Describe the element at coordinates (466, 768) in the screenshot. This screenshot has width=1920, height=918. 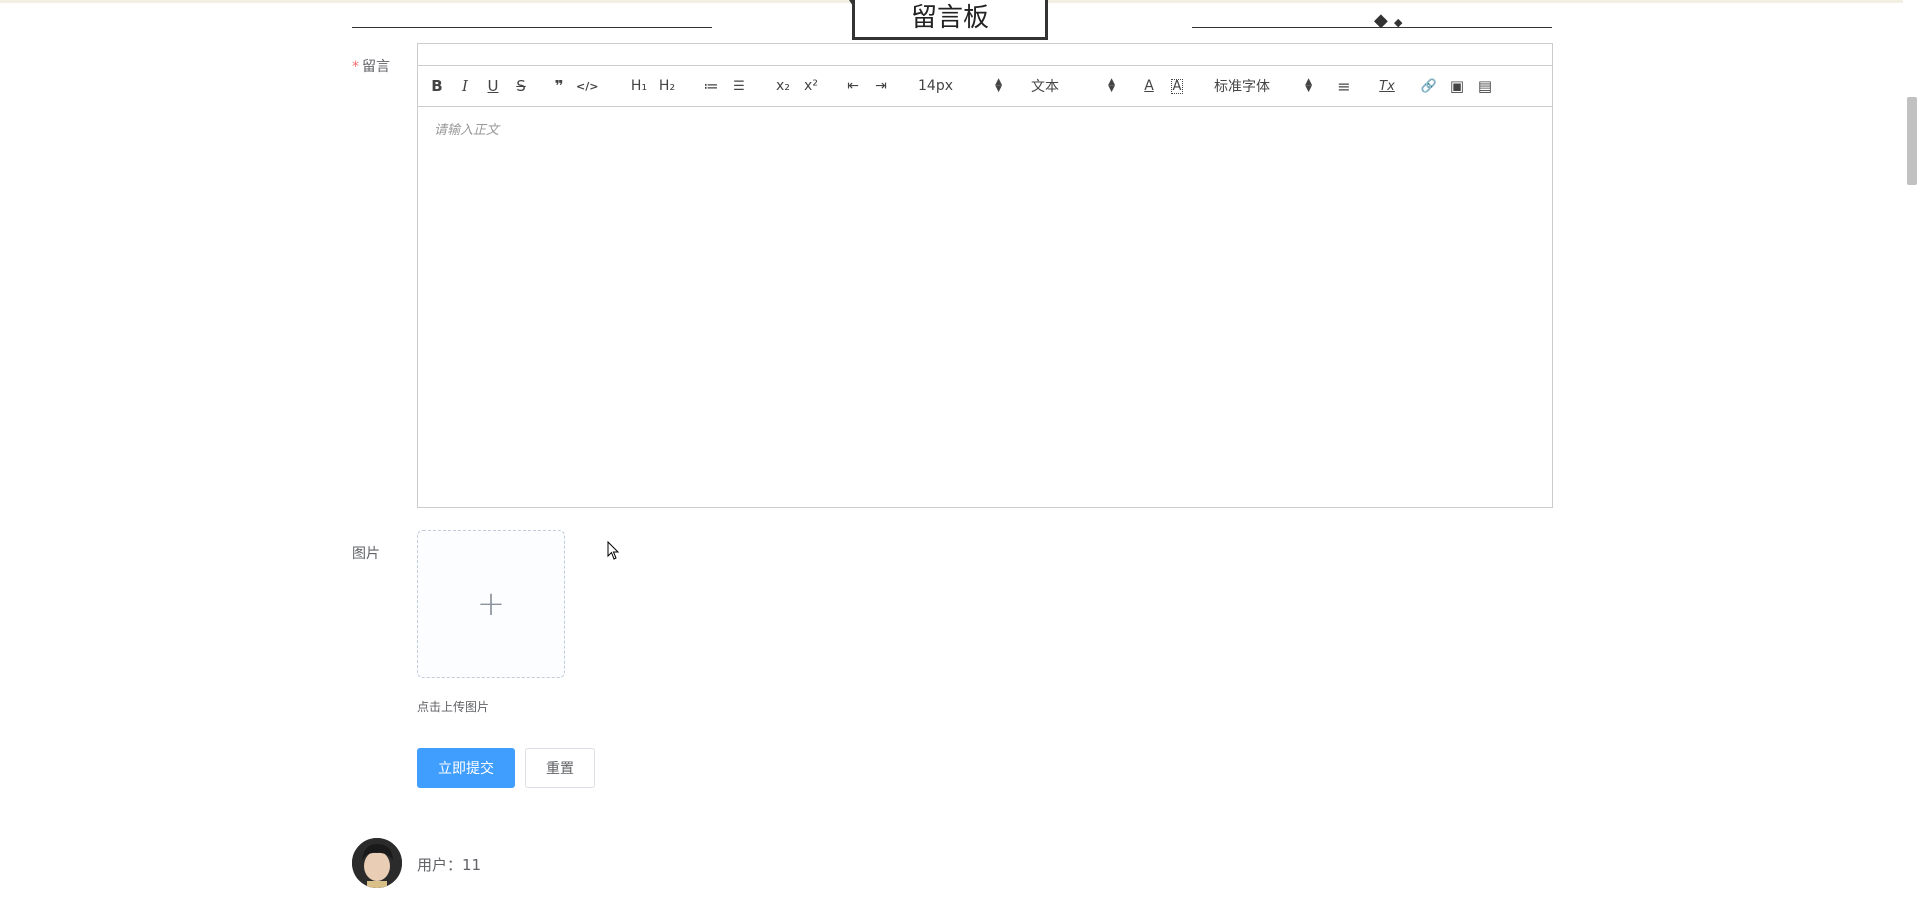
I see `submit-button: 立即提交` at that location.